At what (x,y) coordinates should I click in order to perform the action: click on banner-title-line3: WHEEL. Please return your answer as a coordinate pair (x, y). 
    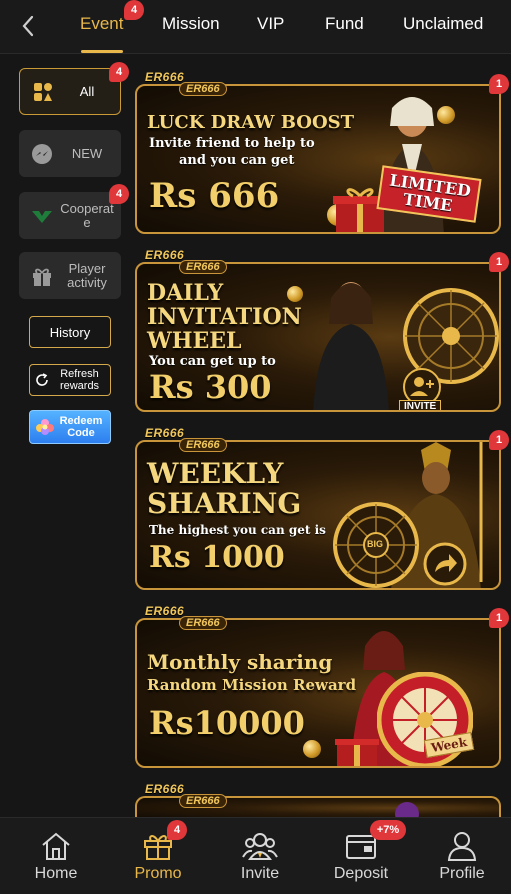
    Looking at the image, I should click on (194, 341).